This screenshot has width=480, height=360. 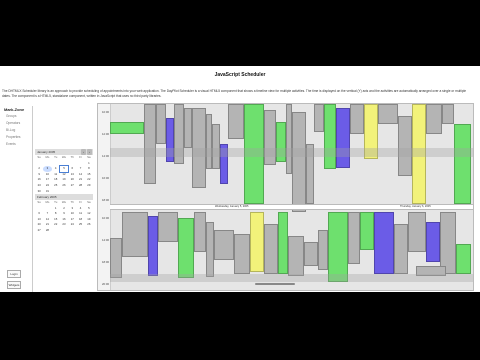 What do you see at coordinates (64, 152) in the screenshot?
I see `calendar-header: January 2005 ‹ ›` at bounding box center [64, 152].